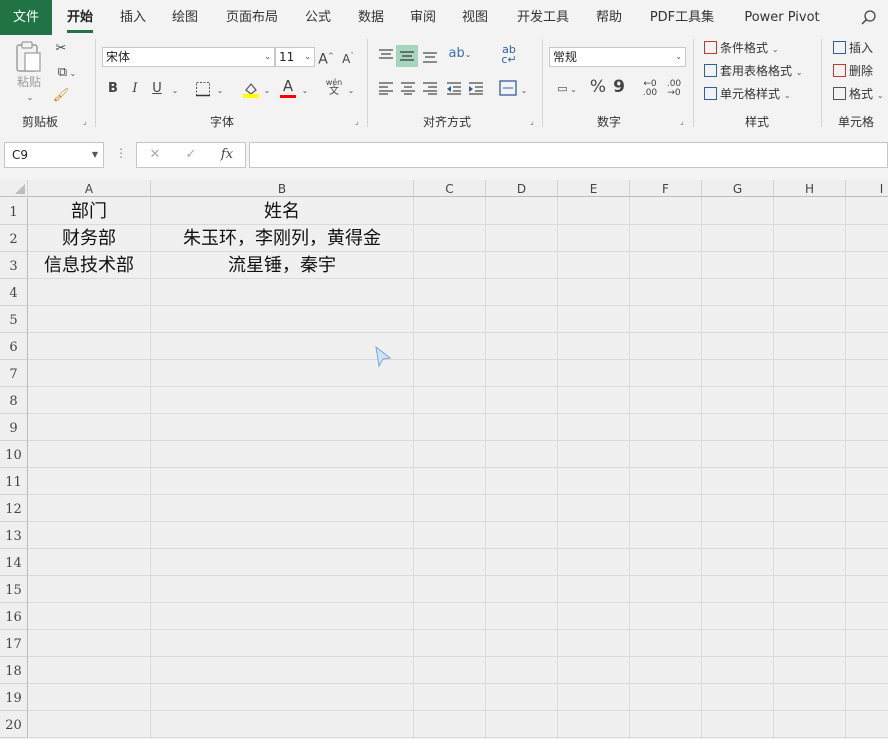 Image resolution: width=888 pixels, height=739 pixels. I want to click on row-header: 13, so click(14, 535).